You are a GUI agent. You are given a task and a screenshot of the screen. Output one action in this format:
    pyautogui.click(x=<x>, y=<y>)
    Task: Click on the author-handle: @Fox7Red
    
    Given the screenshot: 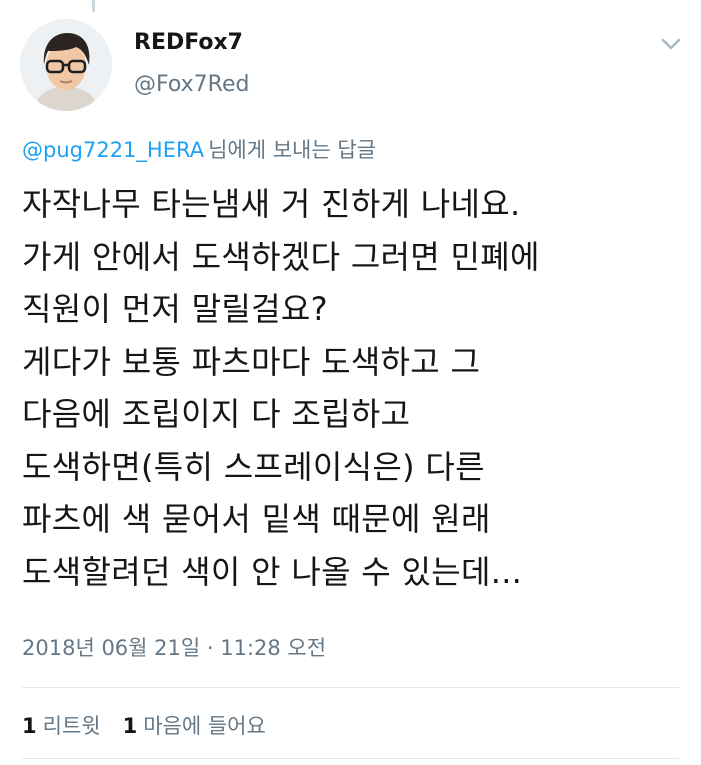 What is the action you would take?
    pyautogui.click(x=191, y=84)
    